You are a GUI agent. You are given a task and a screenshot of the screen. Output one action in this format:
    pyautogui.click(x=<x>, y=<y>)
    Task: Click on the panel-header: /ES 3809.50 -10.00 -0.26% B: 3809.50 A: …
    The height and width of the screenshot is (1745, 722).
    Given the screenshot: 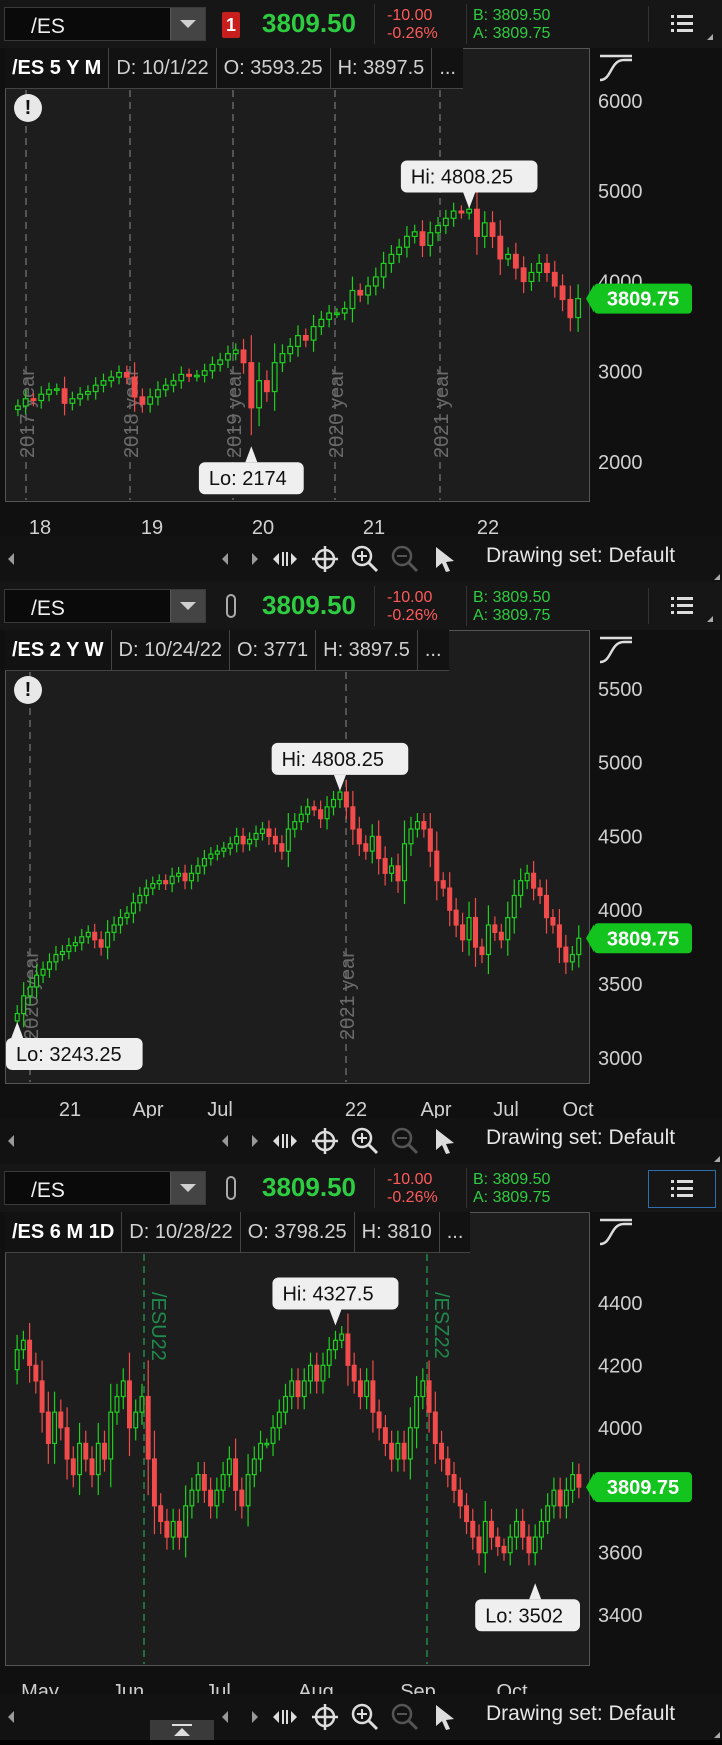 What is the action you would take?
    pyautogui.click(x=361, y=1188)
    